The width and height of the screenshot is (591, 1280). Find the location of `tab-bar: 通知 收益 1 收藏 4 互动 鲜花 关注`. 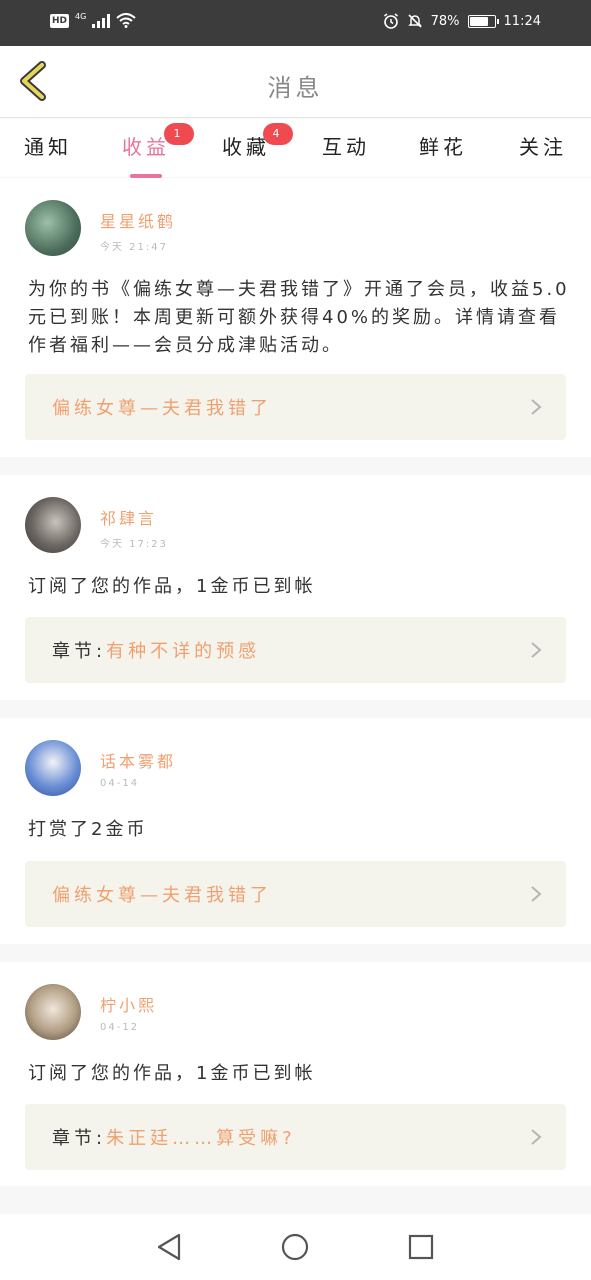

tab-bar: 通知 收益 1 收藏 4 互动 鲜花 关注 is located at coordinates (295, 148).